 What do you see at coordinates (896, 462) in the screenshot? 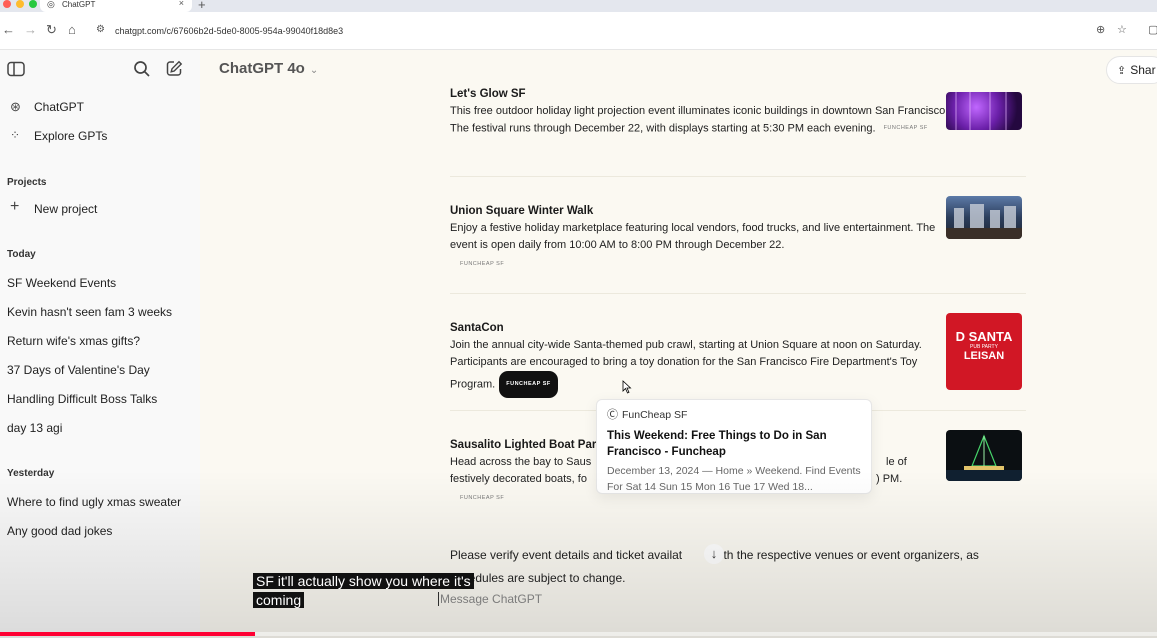
I see `event-description-text-end: le of` at bounding box center [896, 462].